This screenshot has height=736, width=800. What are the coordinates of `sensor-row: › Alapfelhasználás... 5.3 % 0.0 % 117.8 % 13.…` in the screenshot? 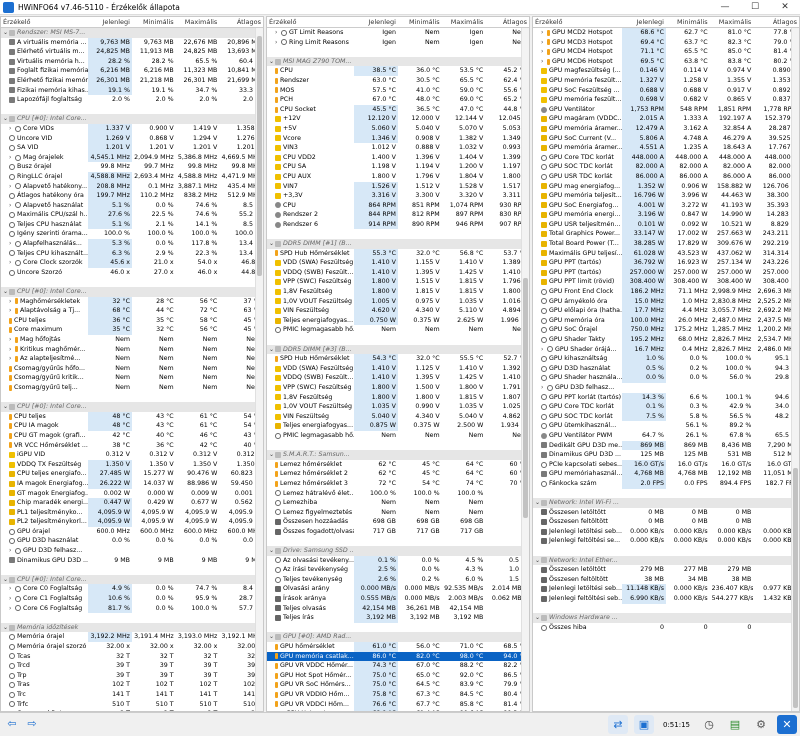 It's located at (132, 244).